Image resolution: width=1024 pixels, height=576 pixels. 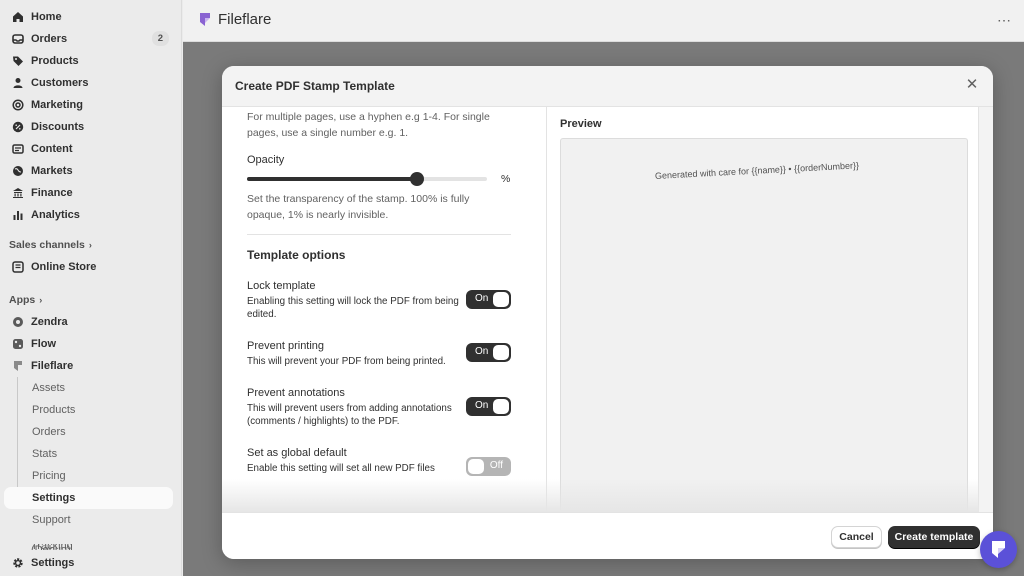 I want to click on close-icon: ✕, so click(x=972, y=85).